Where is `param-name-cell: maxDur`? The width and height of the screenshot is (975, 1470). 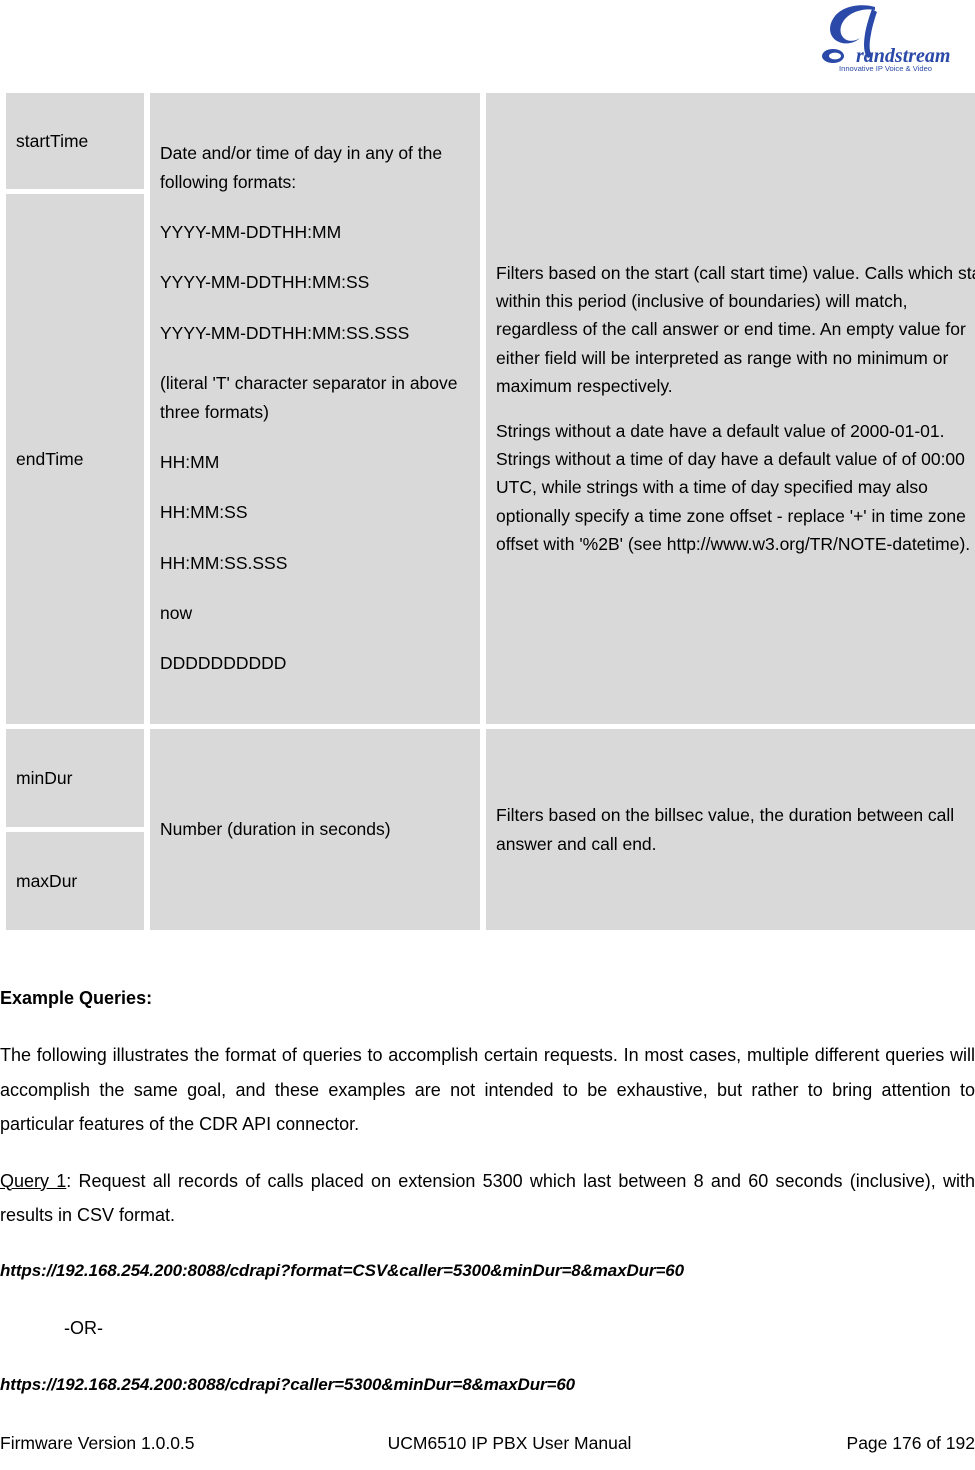 param-name-cell: maxDur is located at coordinates (75, 881).